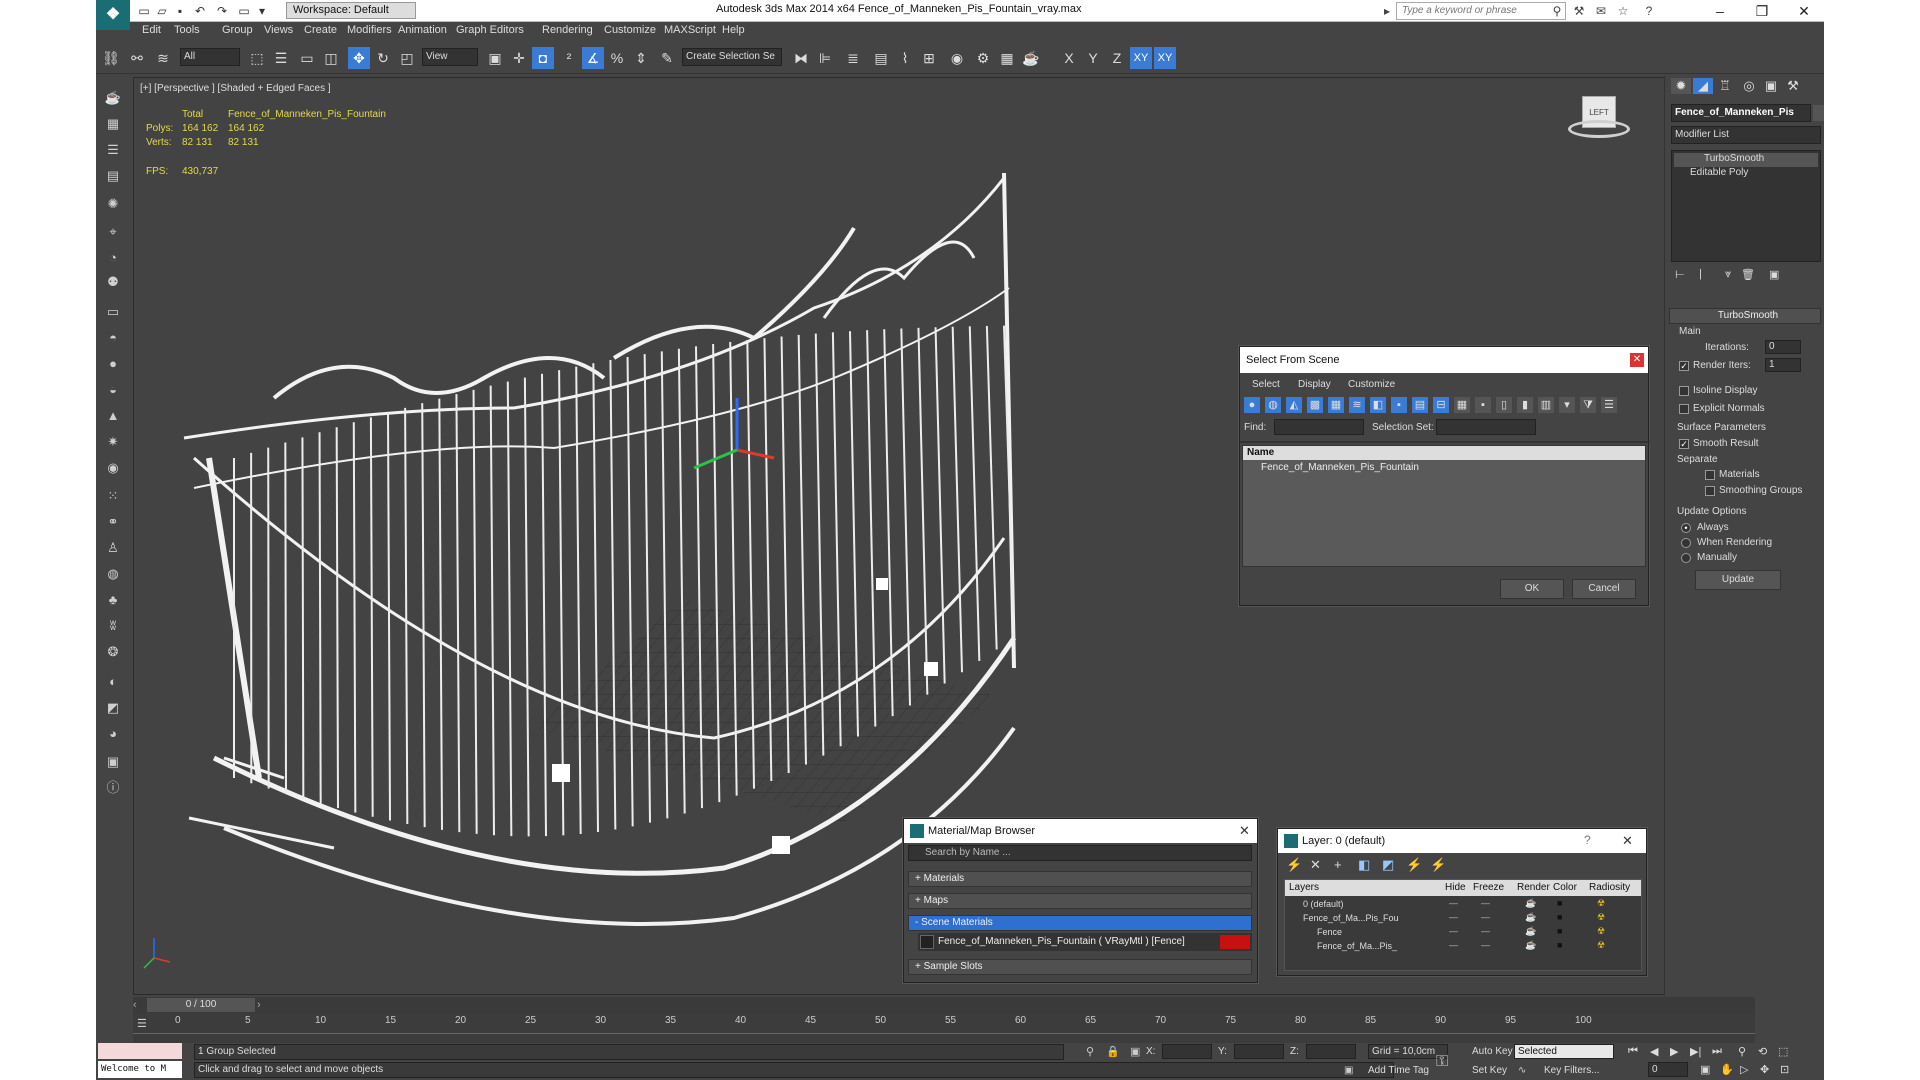 The image size is (1920, 1080). Describe the element at coordinates (1587, 840) in the screenshot. I see `layer-dialog-help-icon: ?` at that location.